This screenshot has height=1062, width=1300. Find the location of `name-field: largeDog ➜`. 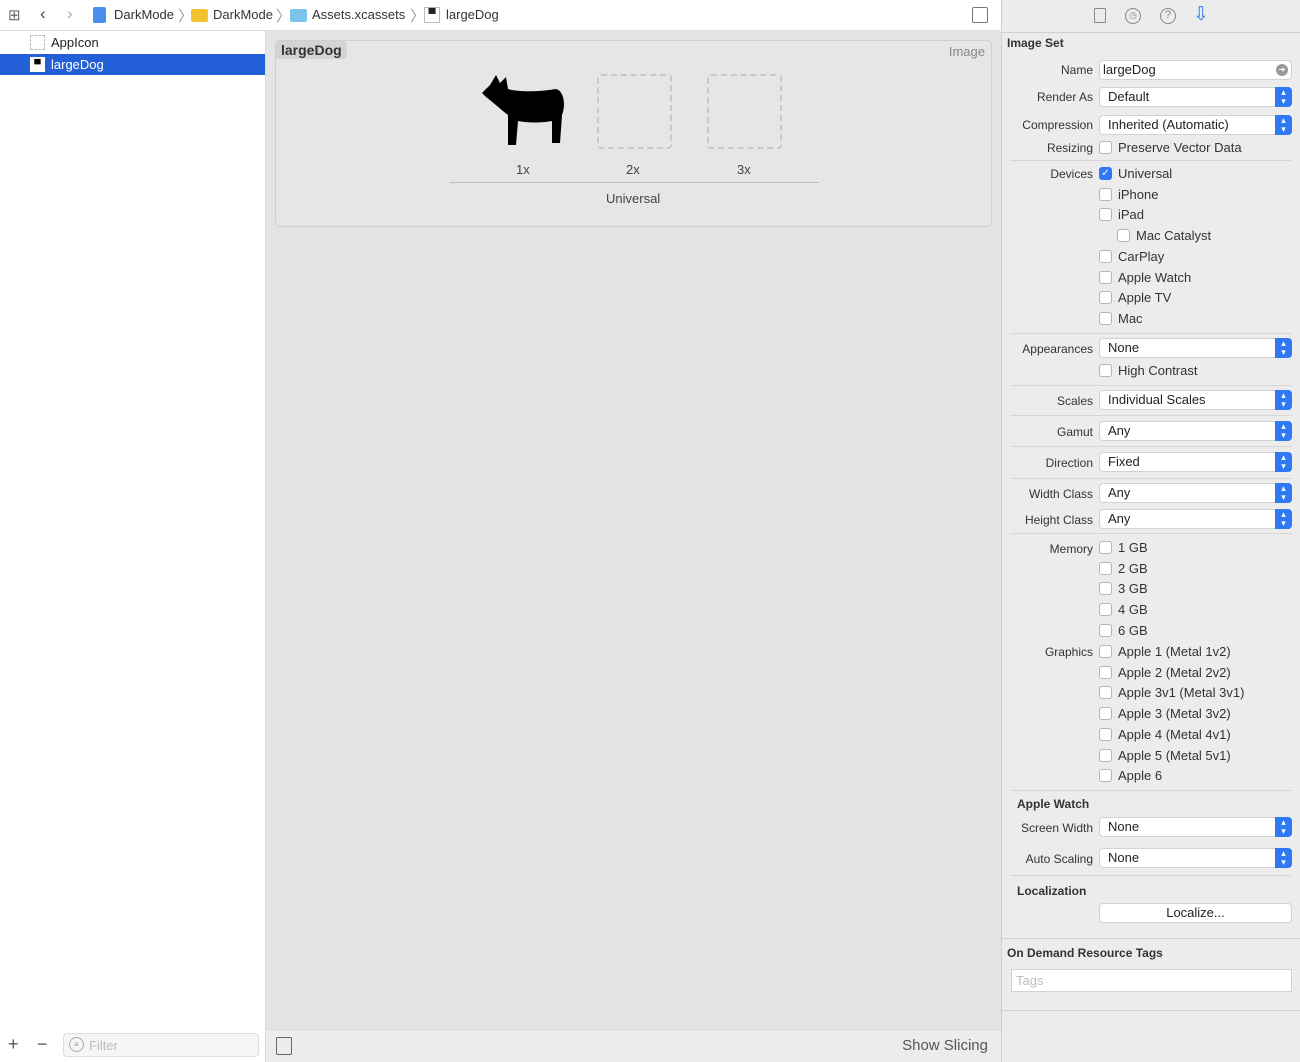

name-field: largeDog ➜ is located at coordinates (1195, 70).